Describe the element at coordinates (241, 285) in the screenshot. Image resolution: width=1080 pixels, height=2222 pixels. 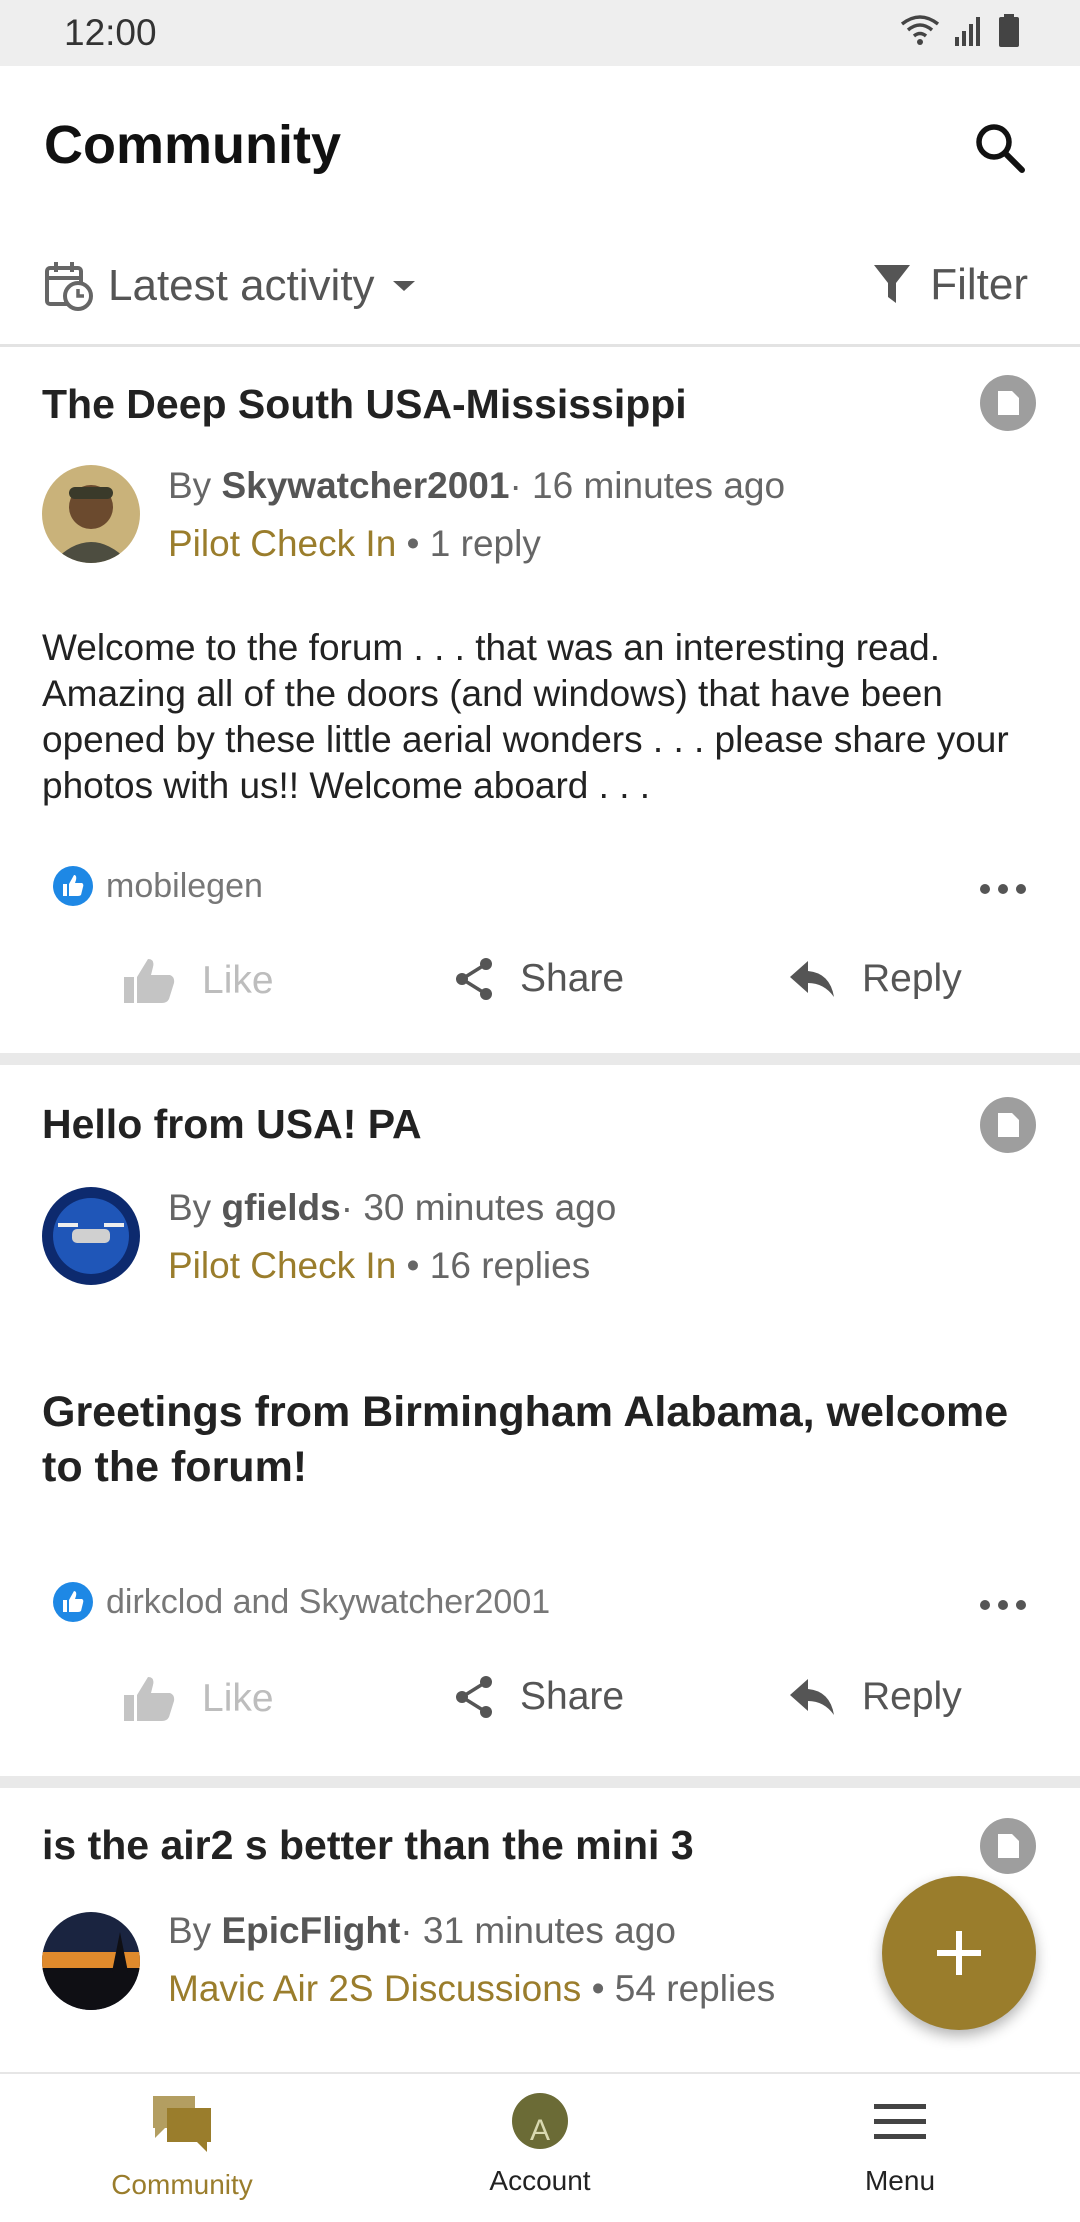
I see `sort-label: Latest activity` at that location.